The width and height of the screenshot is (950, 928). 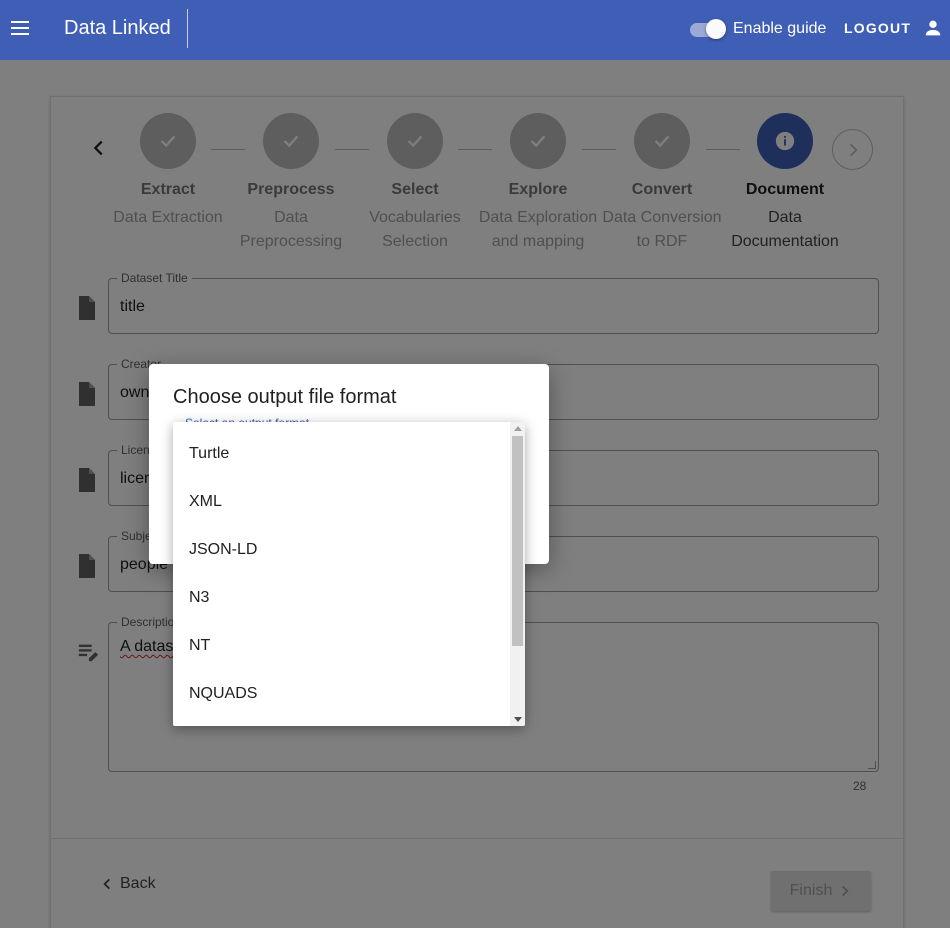 What do you see at coordinates (341, 502) in the screenshot?
I see `option-xml: XML` at bounding box center [341, 502].